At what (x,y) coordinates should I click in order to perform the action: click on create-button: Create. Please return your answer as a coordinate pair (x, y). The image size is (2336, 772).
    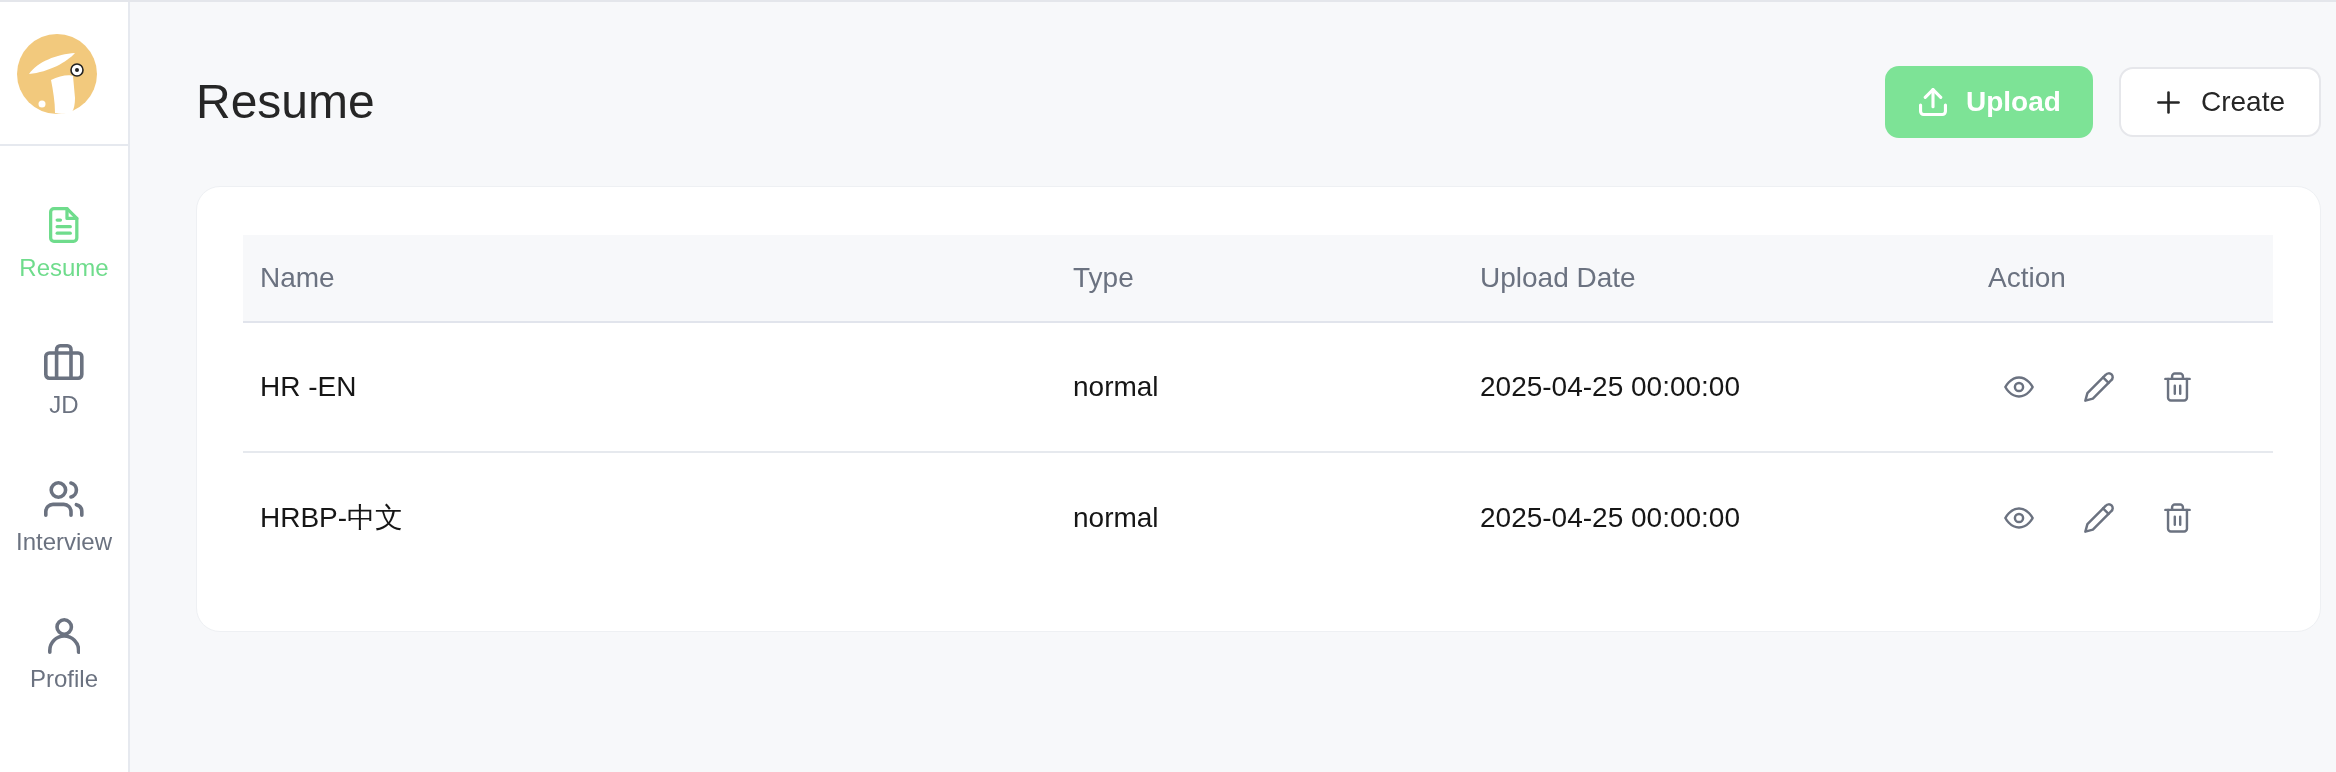
    Looking at the image, I should click on (2220, 102).